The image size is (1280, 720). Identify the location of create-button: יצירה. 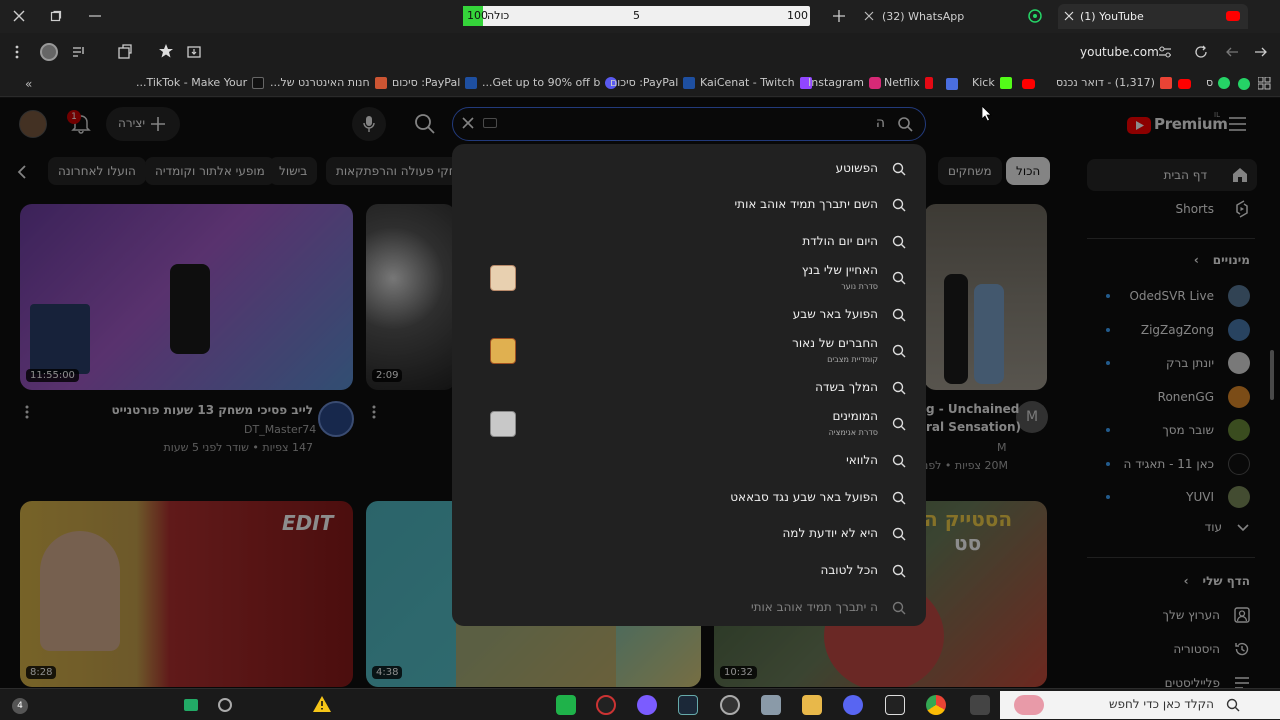
(143, 124).